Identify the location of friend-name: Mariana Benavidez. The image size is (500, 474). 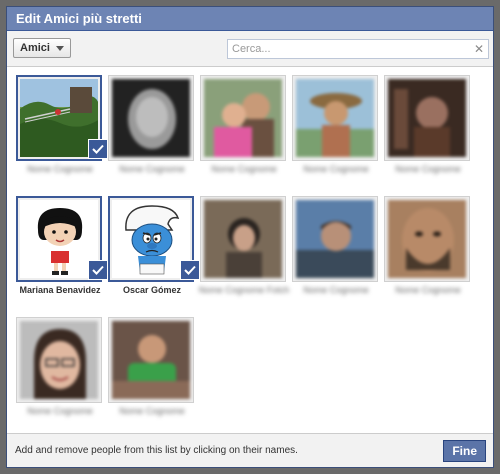
(60, 290).